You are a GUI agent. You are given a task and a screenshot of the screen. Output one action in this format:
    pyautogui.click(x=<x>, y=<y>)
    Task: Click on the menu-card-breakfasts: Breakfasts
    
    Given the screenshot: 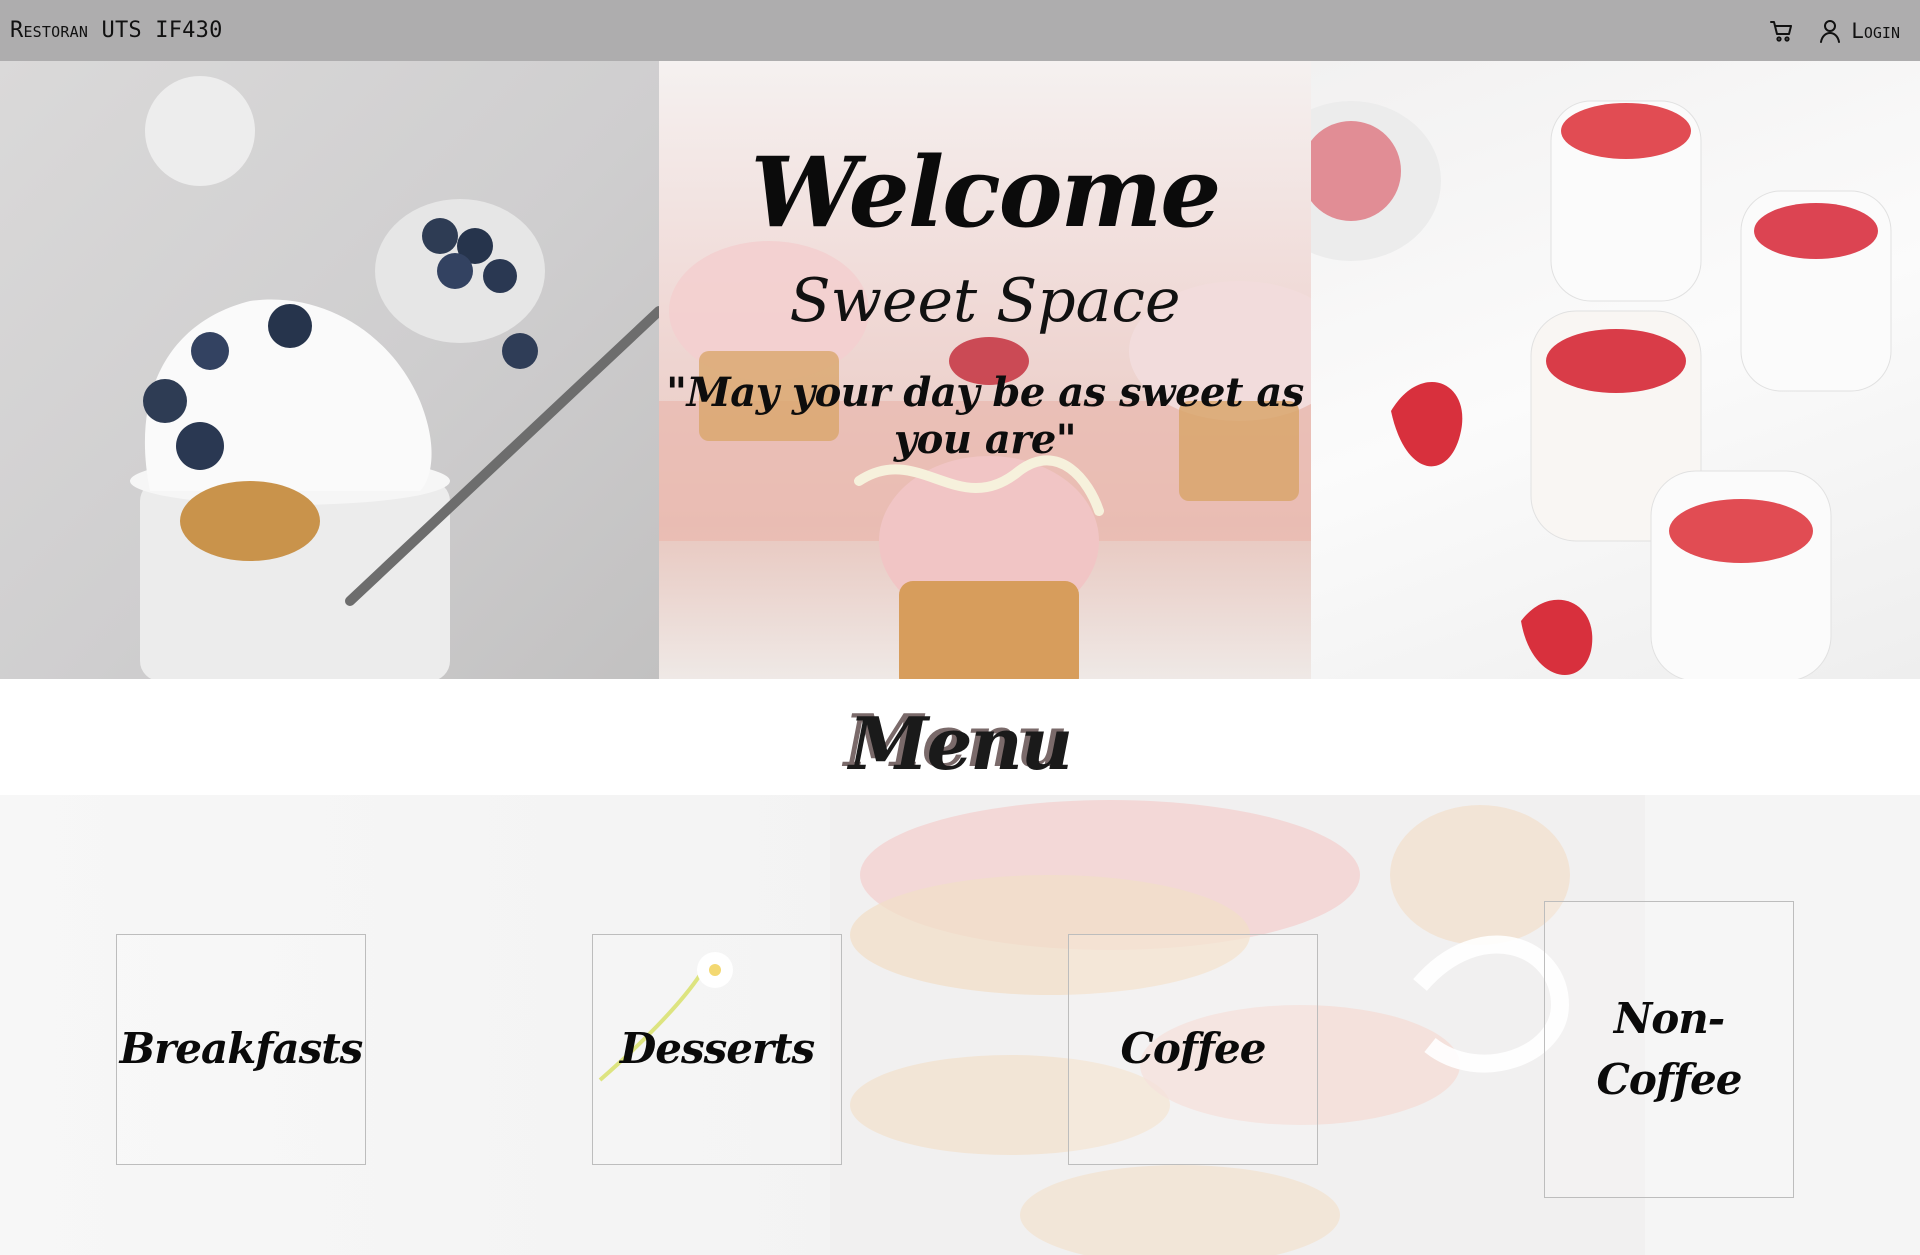 What is the action you would take?
    pyautogui.click(x=241, y=1049)
    